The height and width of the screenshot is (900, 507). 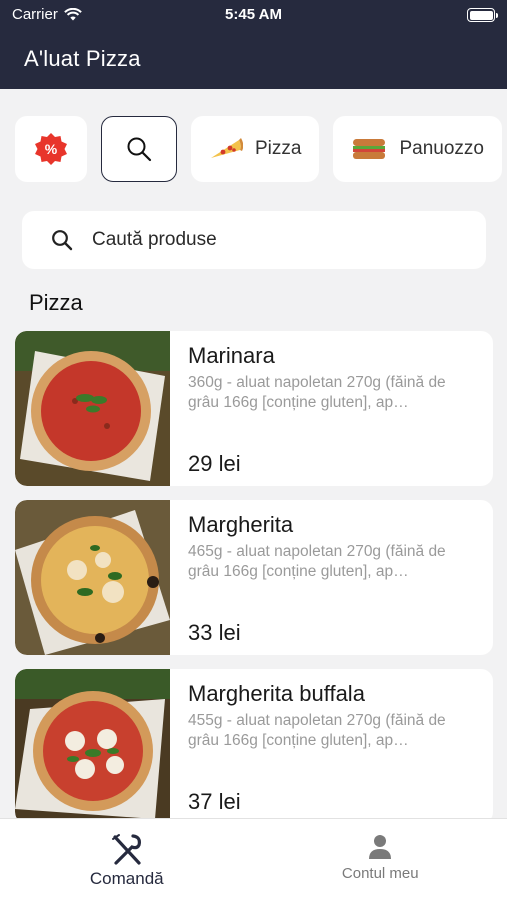 I want to click on category-panuozzo-label: Panuozzo, so click(x=441, y=148).